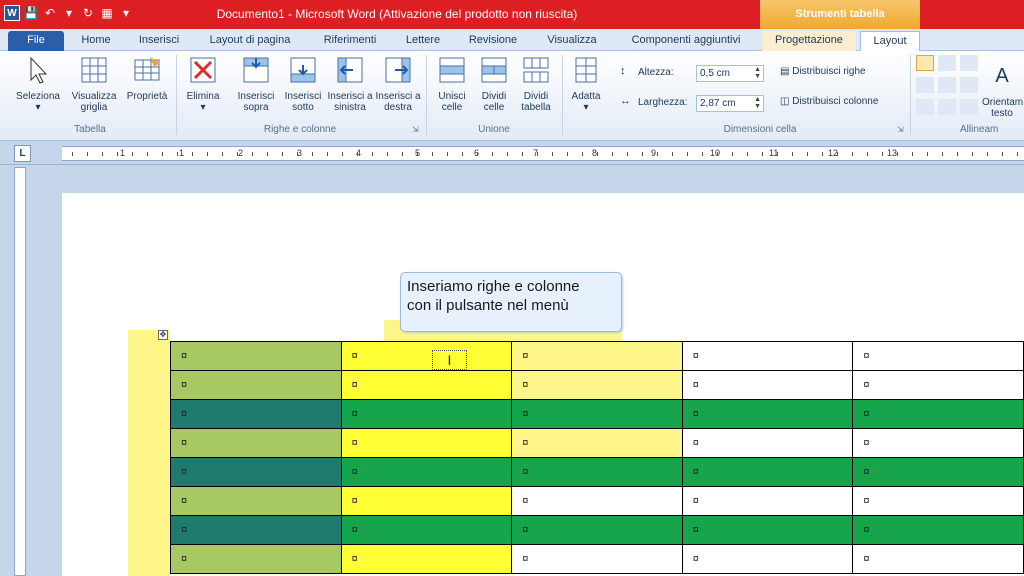 The width and height of the screenshot is (1024, 576). Describe the element at coordinates (203, 107) in the screenshot. I see `dropdown-arrow-icon: ▾` at that location.